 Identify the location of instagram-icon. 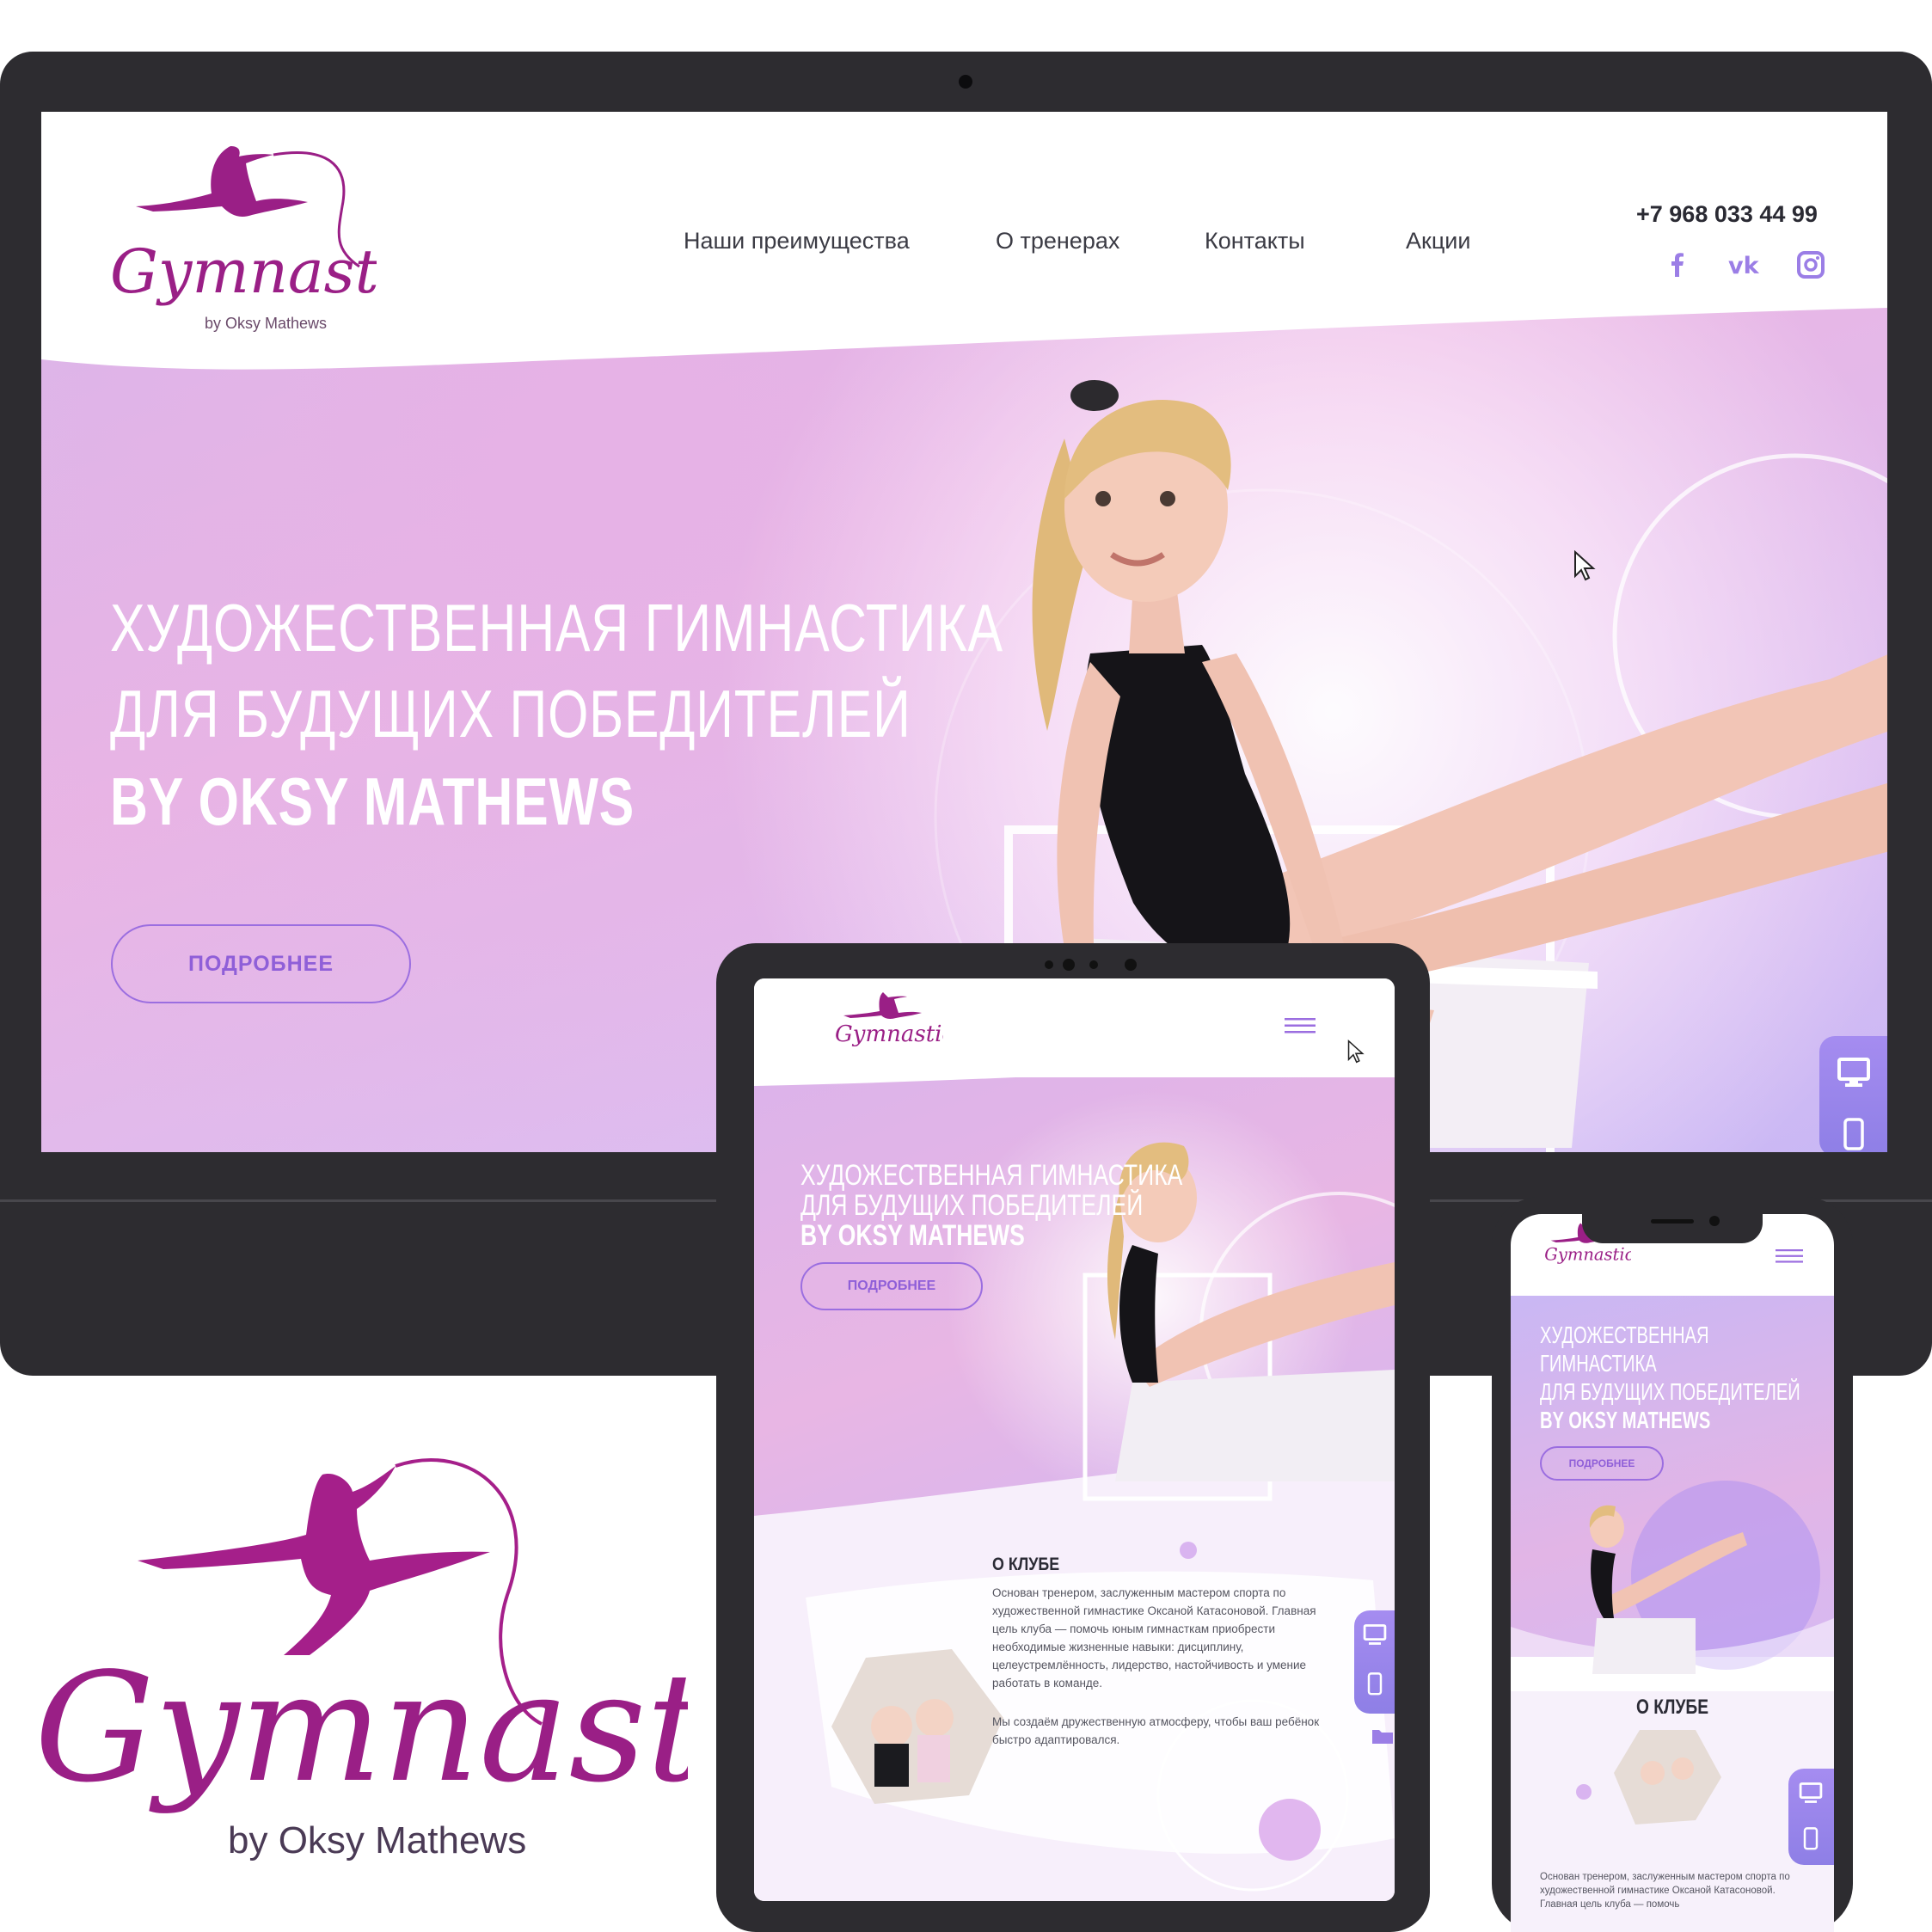
(1810, 264).